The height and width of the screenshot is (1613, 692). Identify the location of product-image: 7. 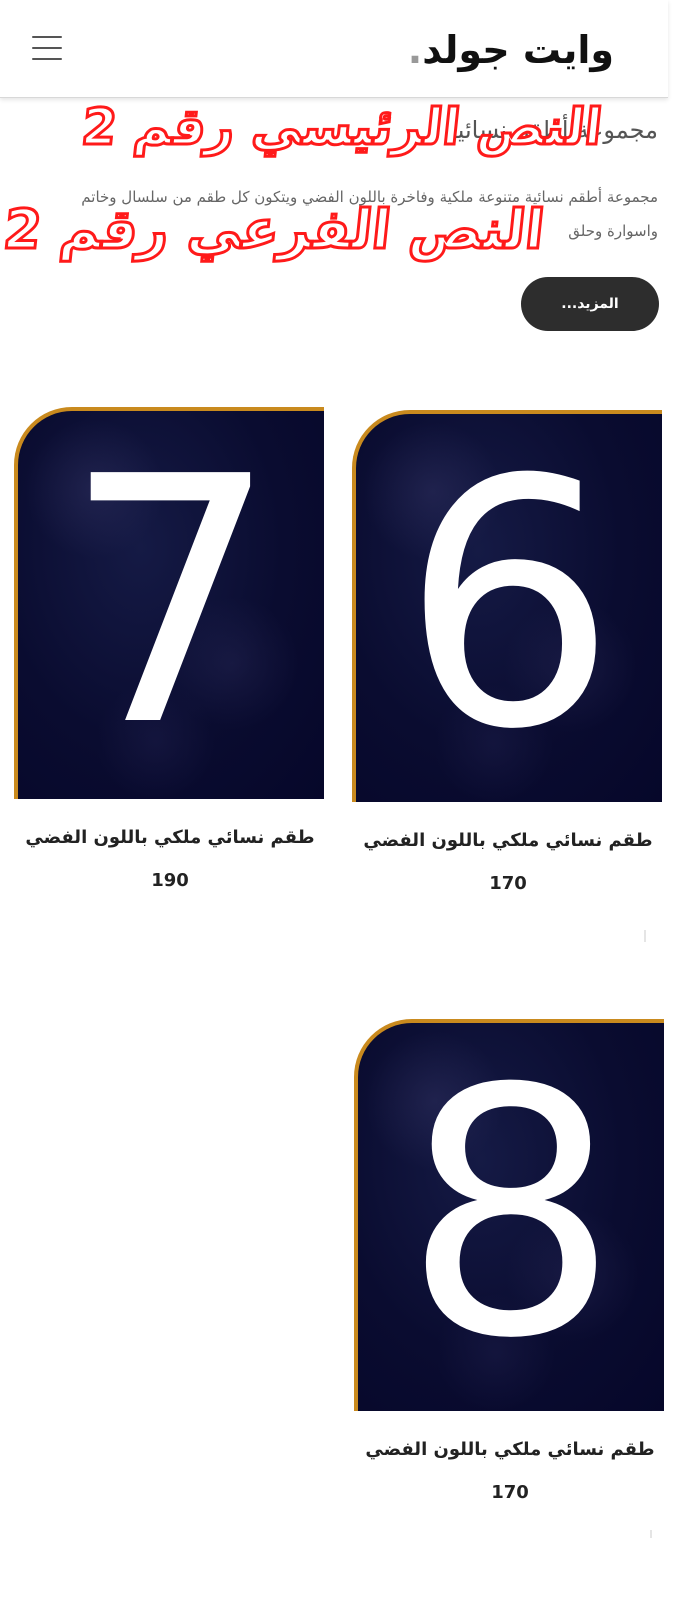
(169, 603).